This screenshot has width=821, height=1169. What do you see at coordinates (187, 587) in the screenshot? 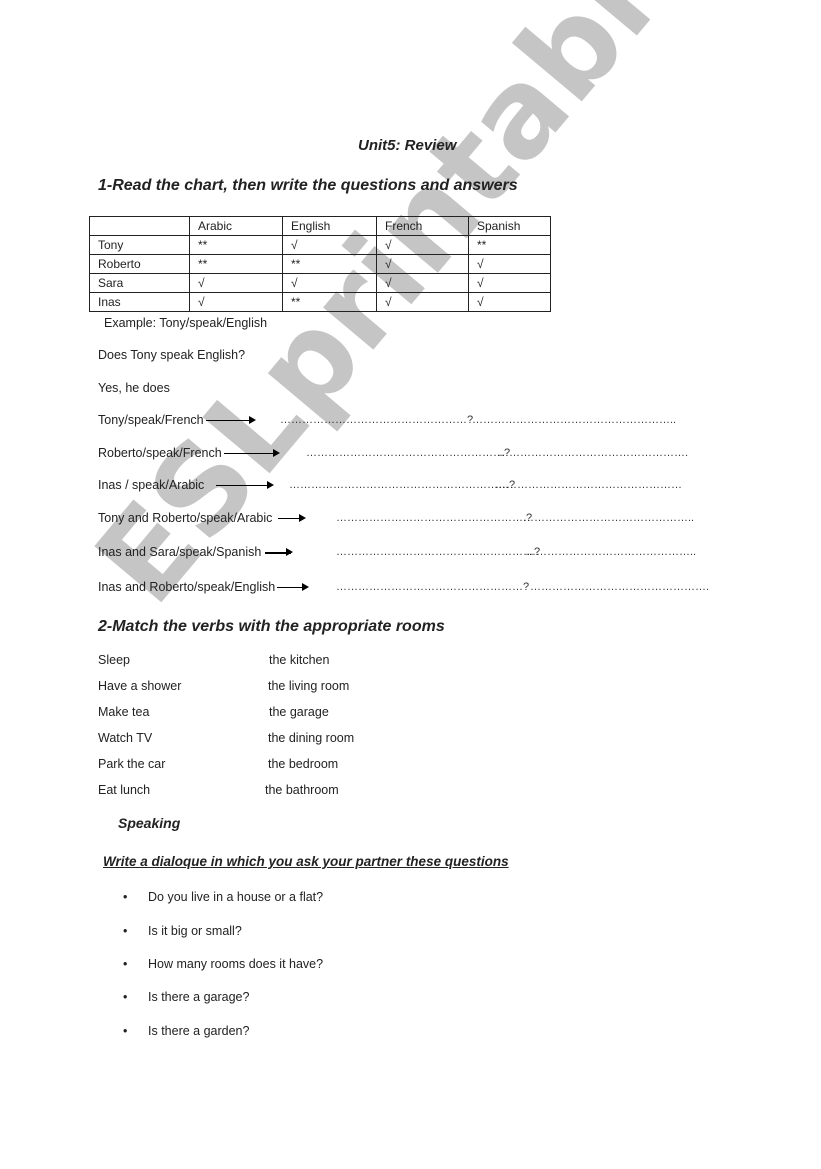
I see `prompt-cue: Inas and Roberto/speak/English` at bounding box center [187, 587].